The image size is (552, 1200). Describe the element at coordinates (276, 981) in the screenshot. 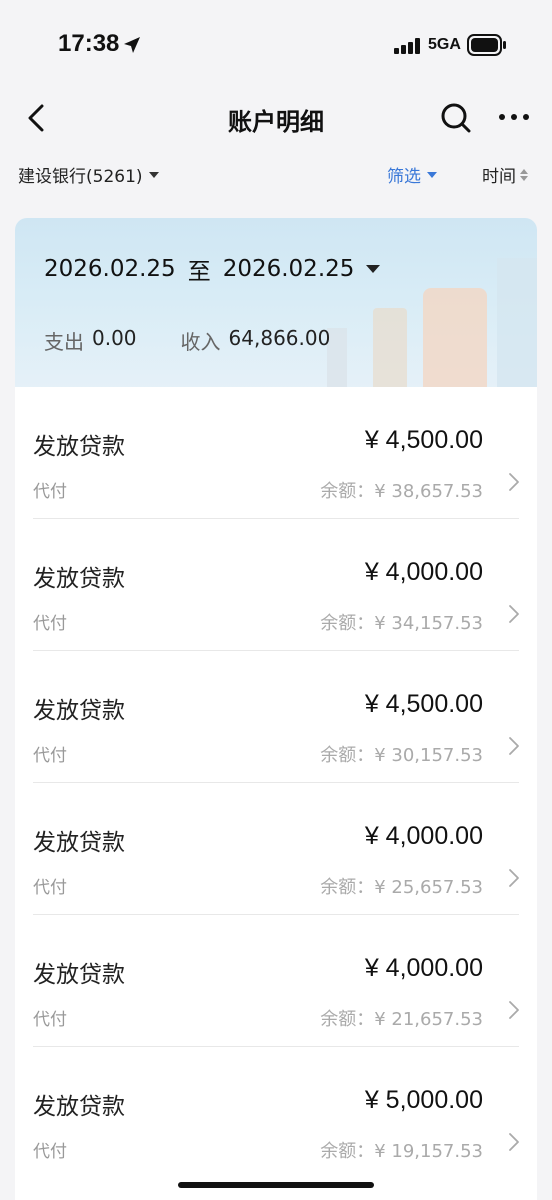

I see `transaction-row: 发放贷款 ¥ 4,000.00 代付 余额：¥ 21,657.53` at that location.